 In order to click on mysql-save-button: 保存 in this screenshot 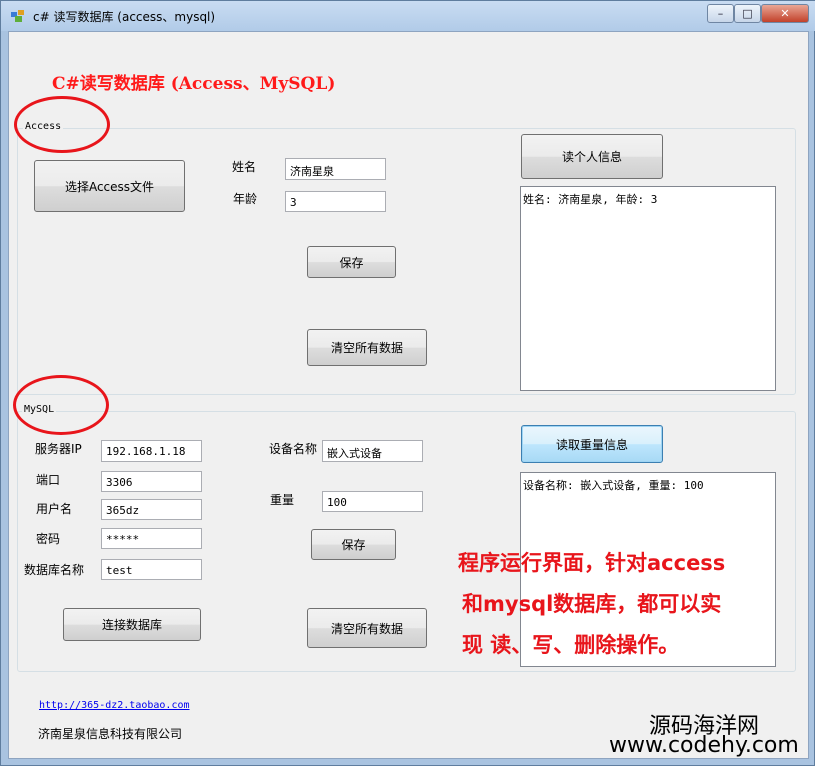, I will do `click(353, 544)`.